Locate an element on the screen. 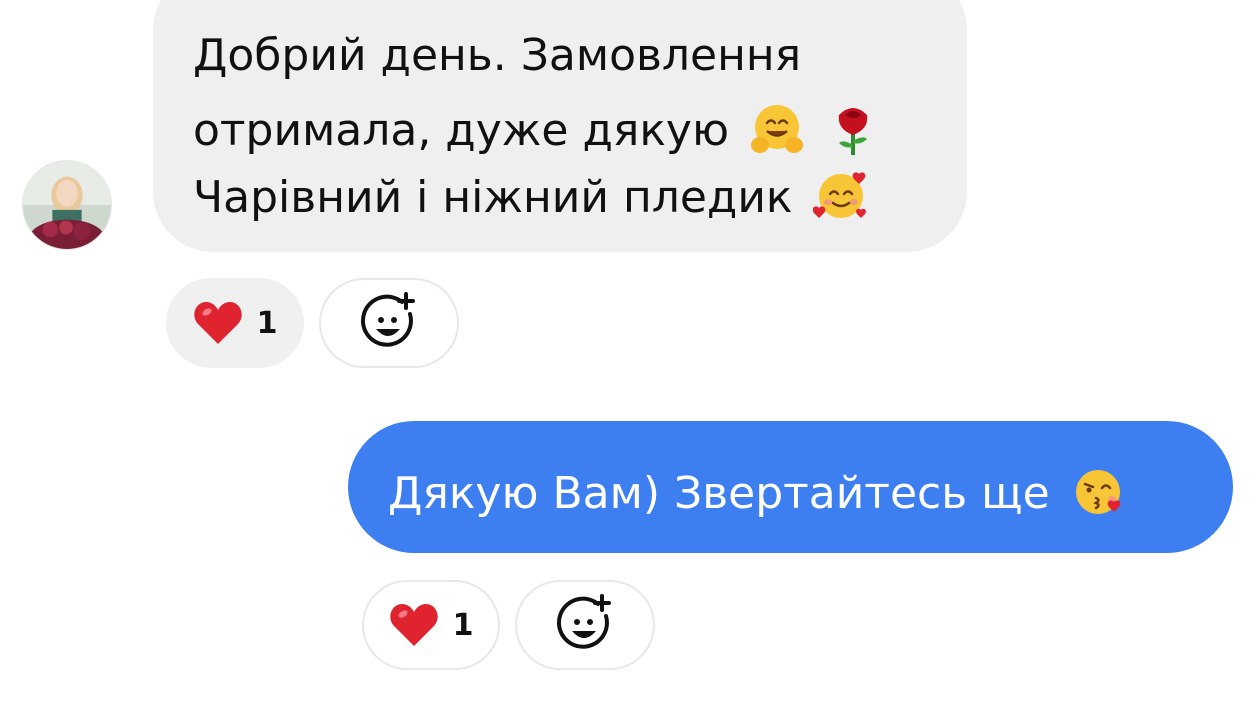 The height and width of the screenshot is (703, 1258). incoming-message-line-2: отримала, дуже дякую is located at coordinates (537, 129).